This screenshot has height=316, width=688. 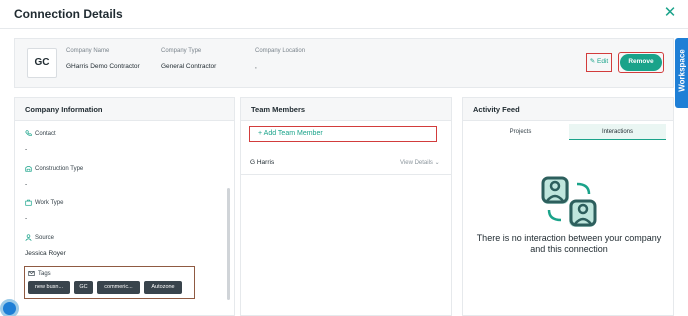 I want to click on company-type-value: General Contractor, so click(x=189, y=66).